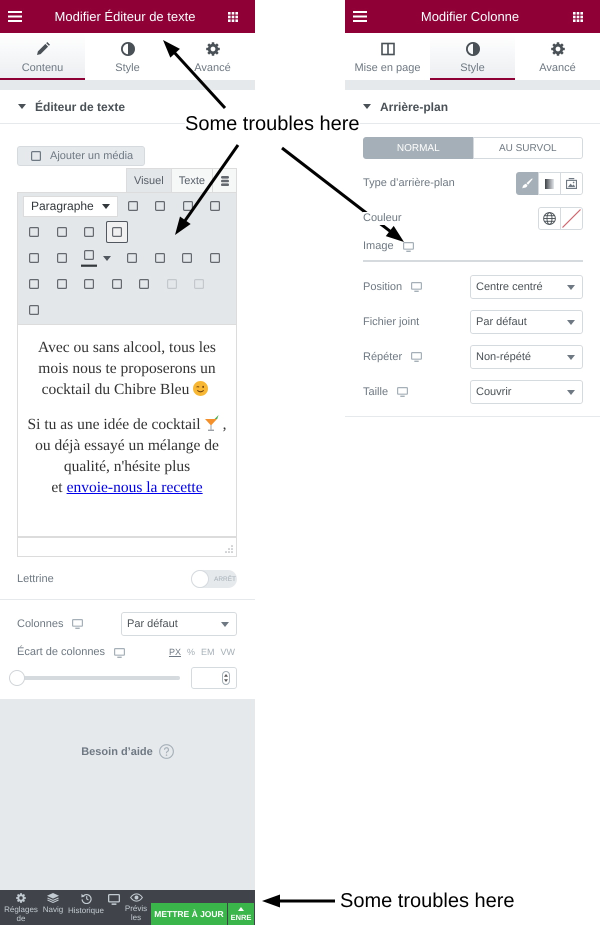 The height and width of the screenshot is (925, 600). I want to click on slider-thumb, so click(17, 678).